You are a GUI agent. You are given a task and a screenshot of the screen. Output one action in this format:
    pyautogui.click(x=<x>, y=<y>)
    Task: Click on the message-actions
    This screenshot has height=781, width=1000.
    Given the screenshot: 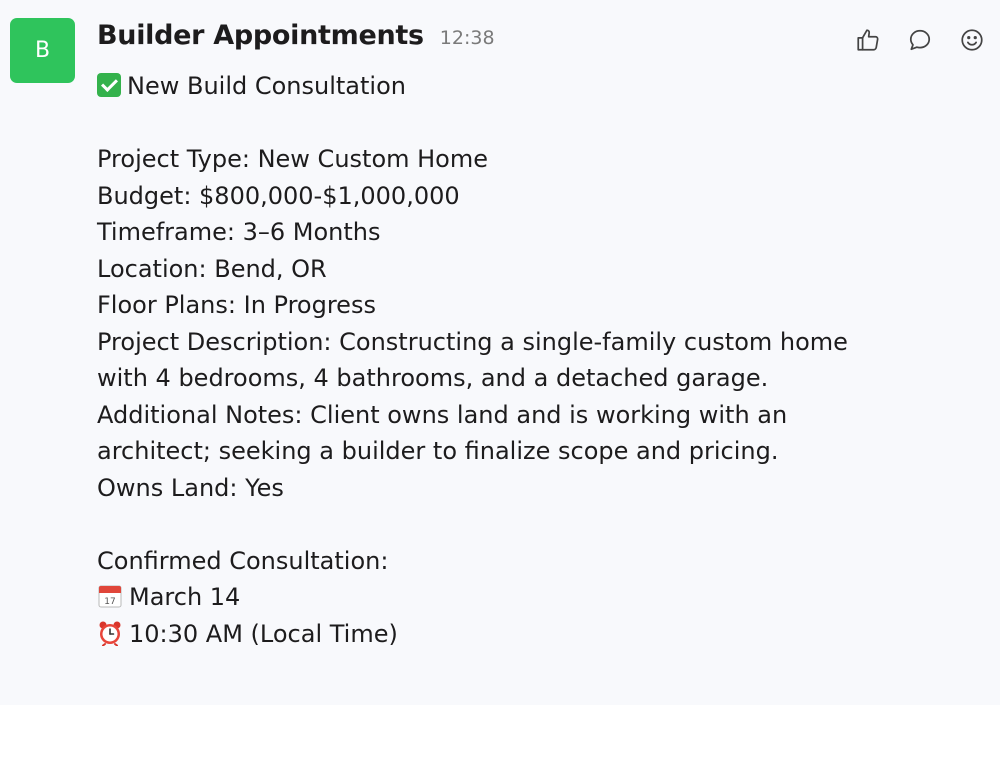 What is the action you would take?
    pyautogui.click(x=920, y=40)
    